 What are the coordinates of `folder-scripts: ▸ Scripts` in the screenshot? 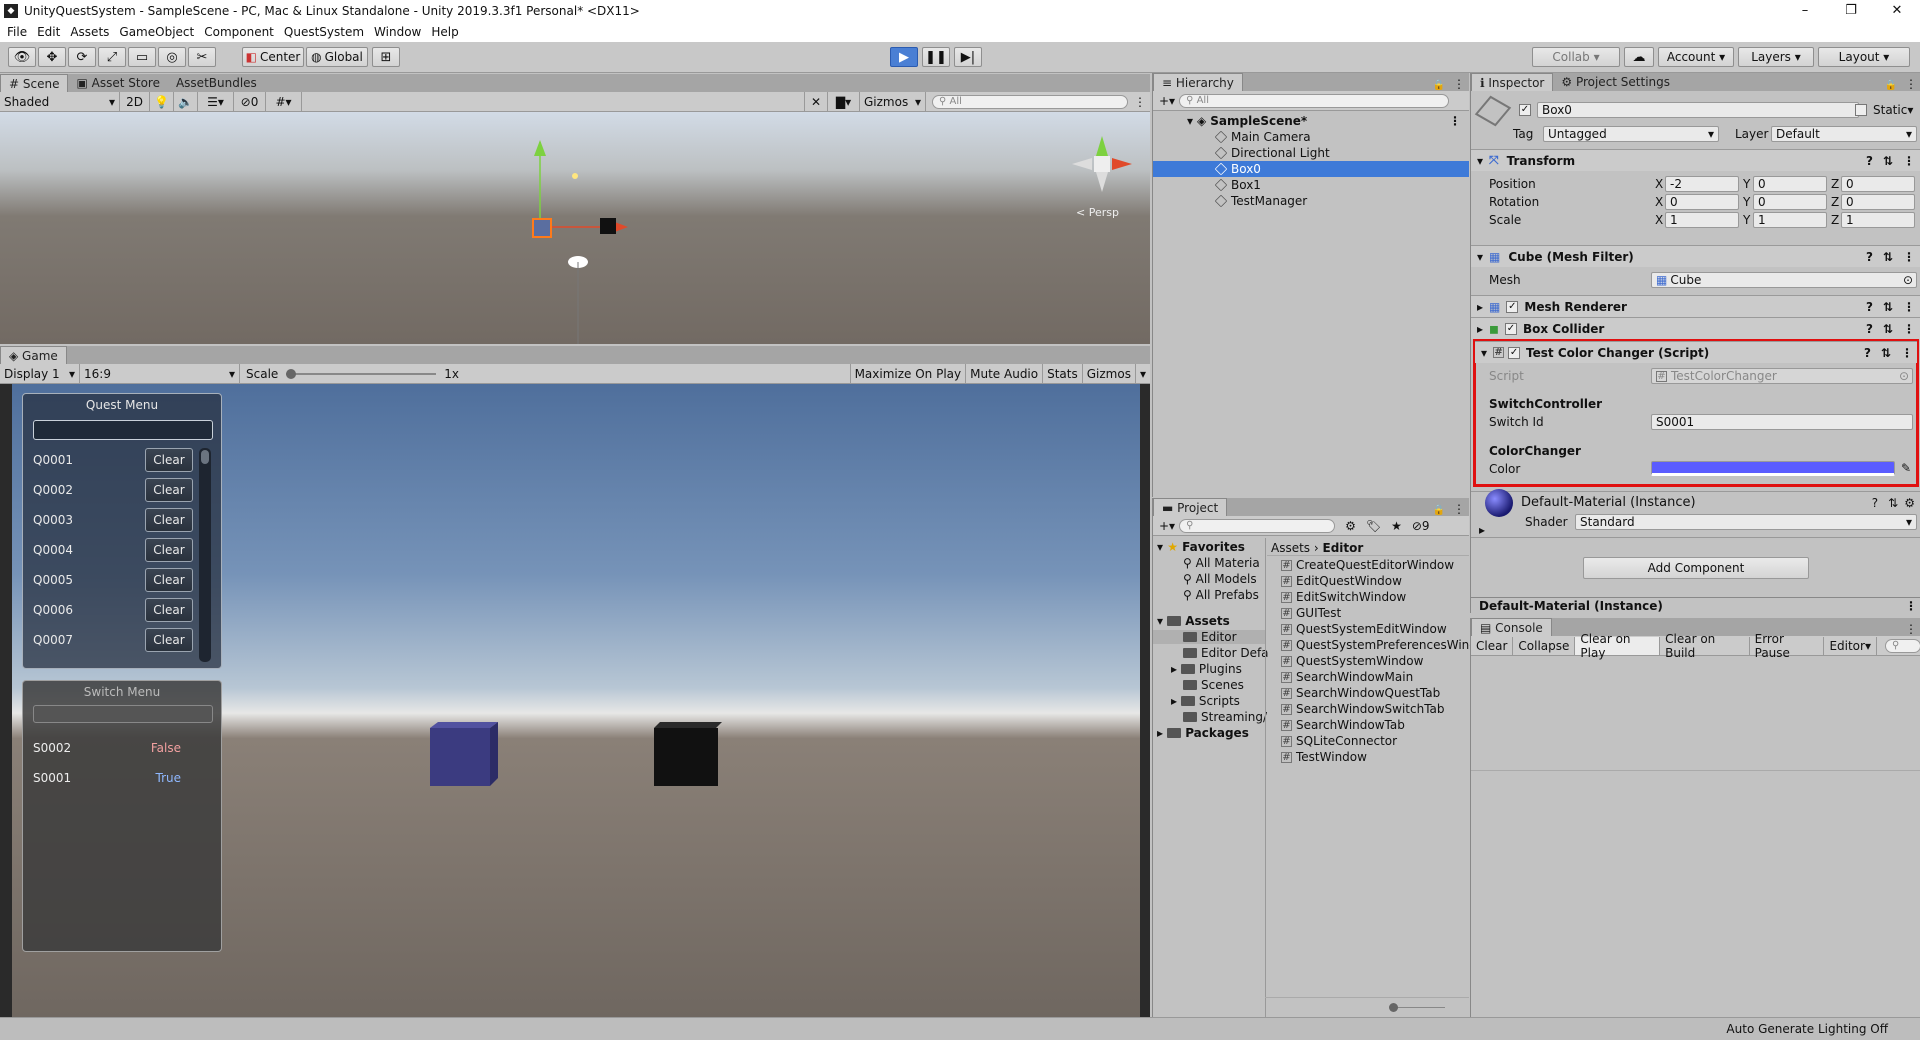 It's located at (1205, 701).